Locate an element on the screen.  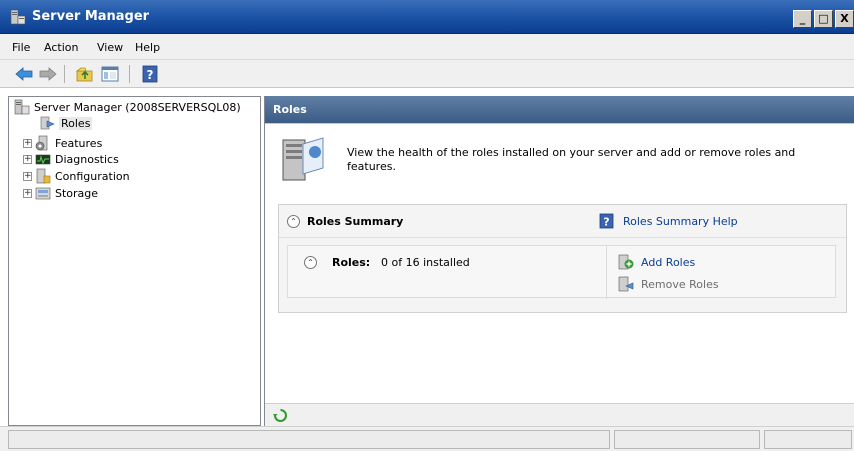
configuration-icon is located at coordinates (43, 176).